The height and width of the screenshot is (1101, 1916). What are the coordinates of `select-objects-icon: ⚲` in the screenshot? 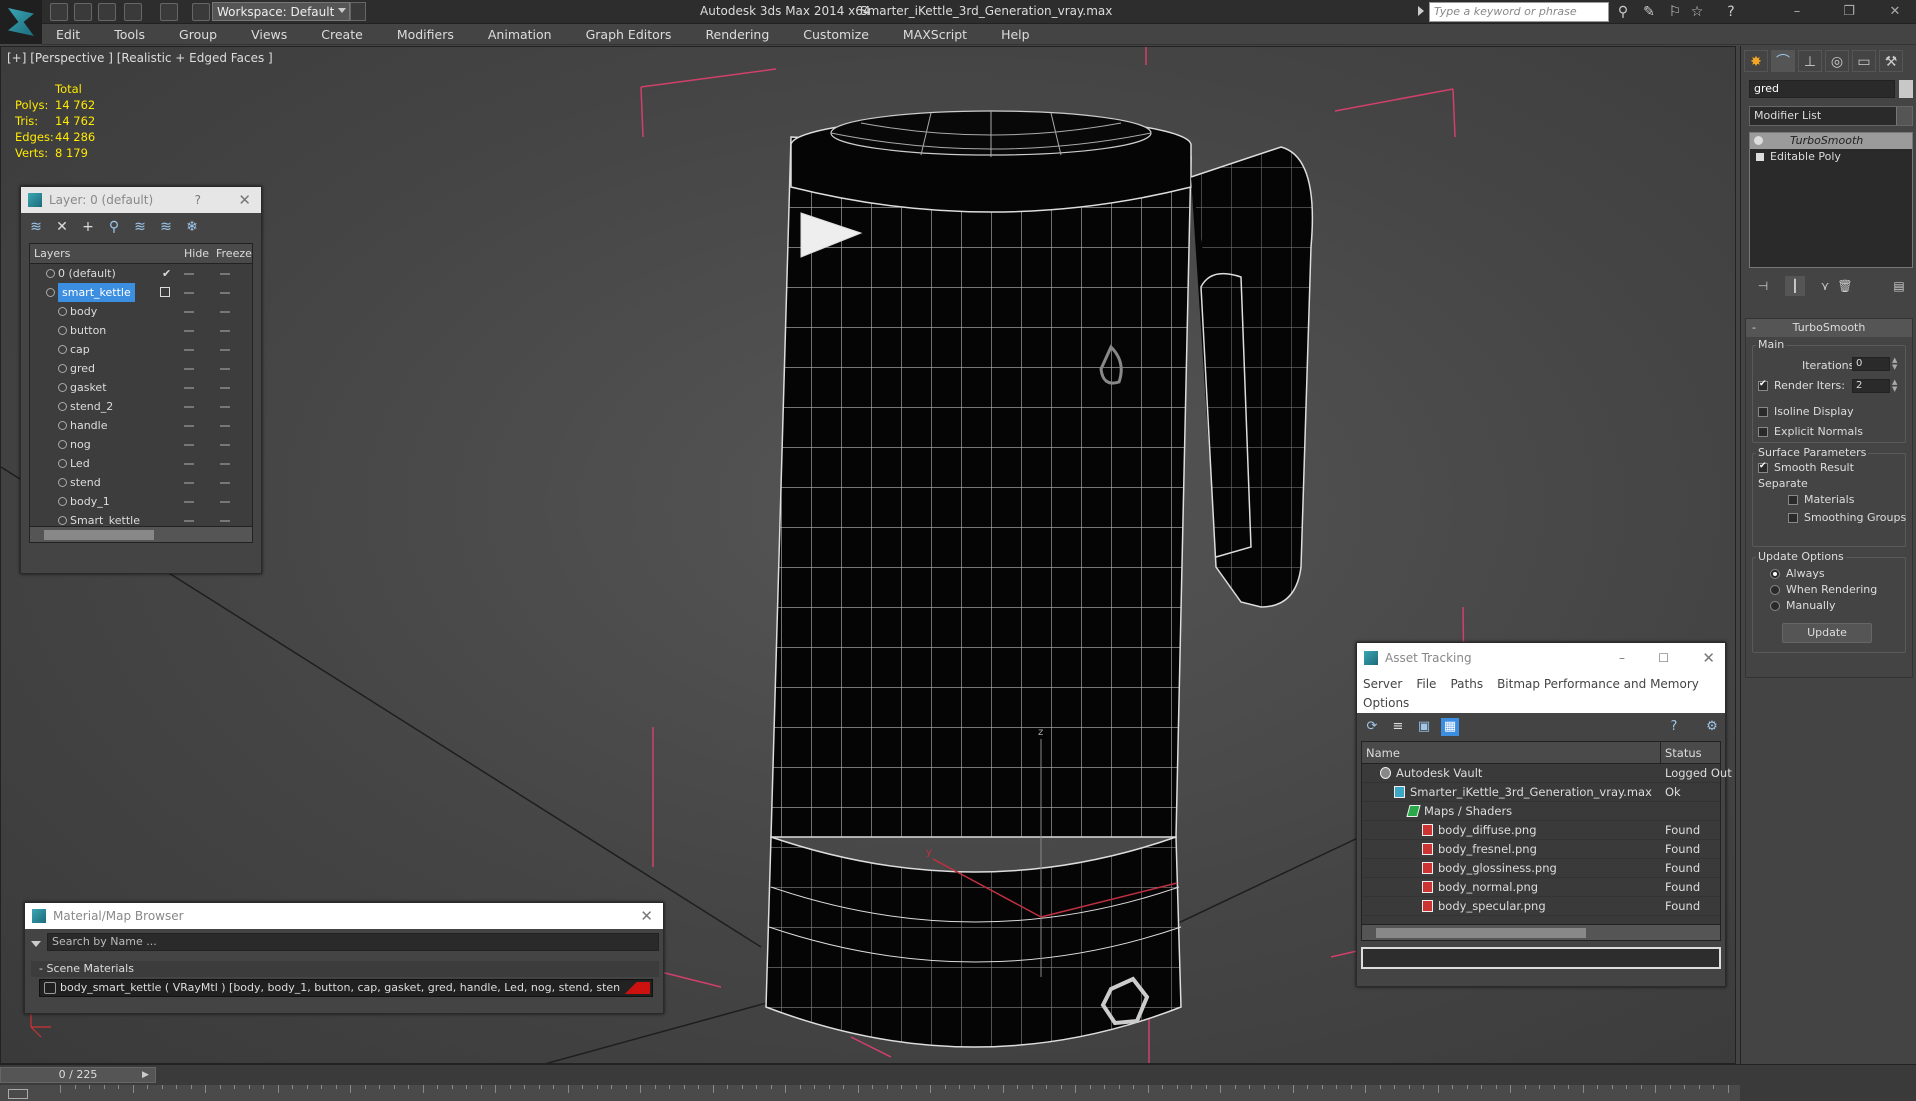 It's located at (114, 227).